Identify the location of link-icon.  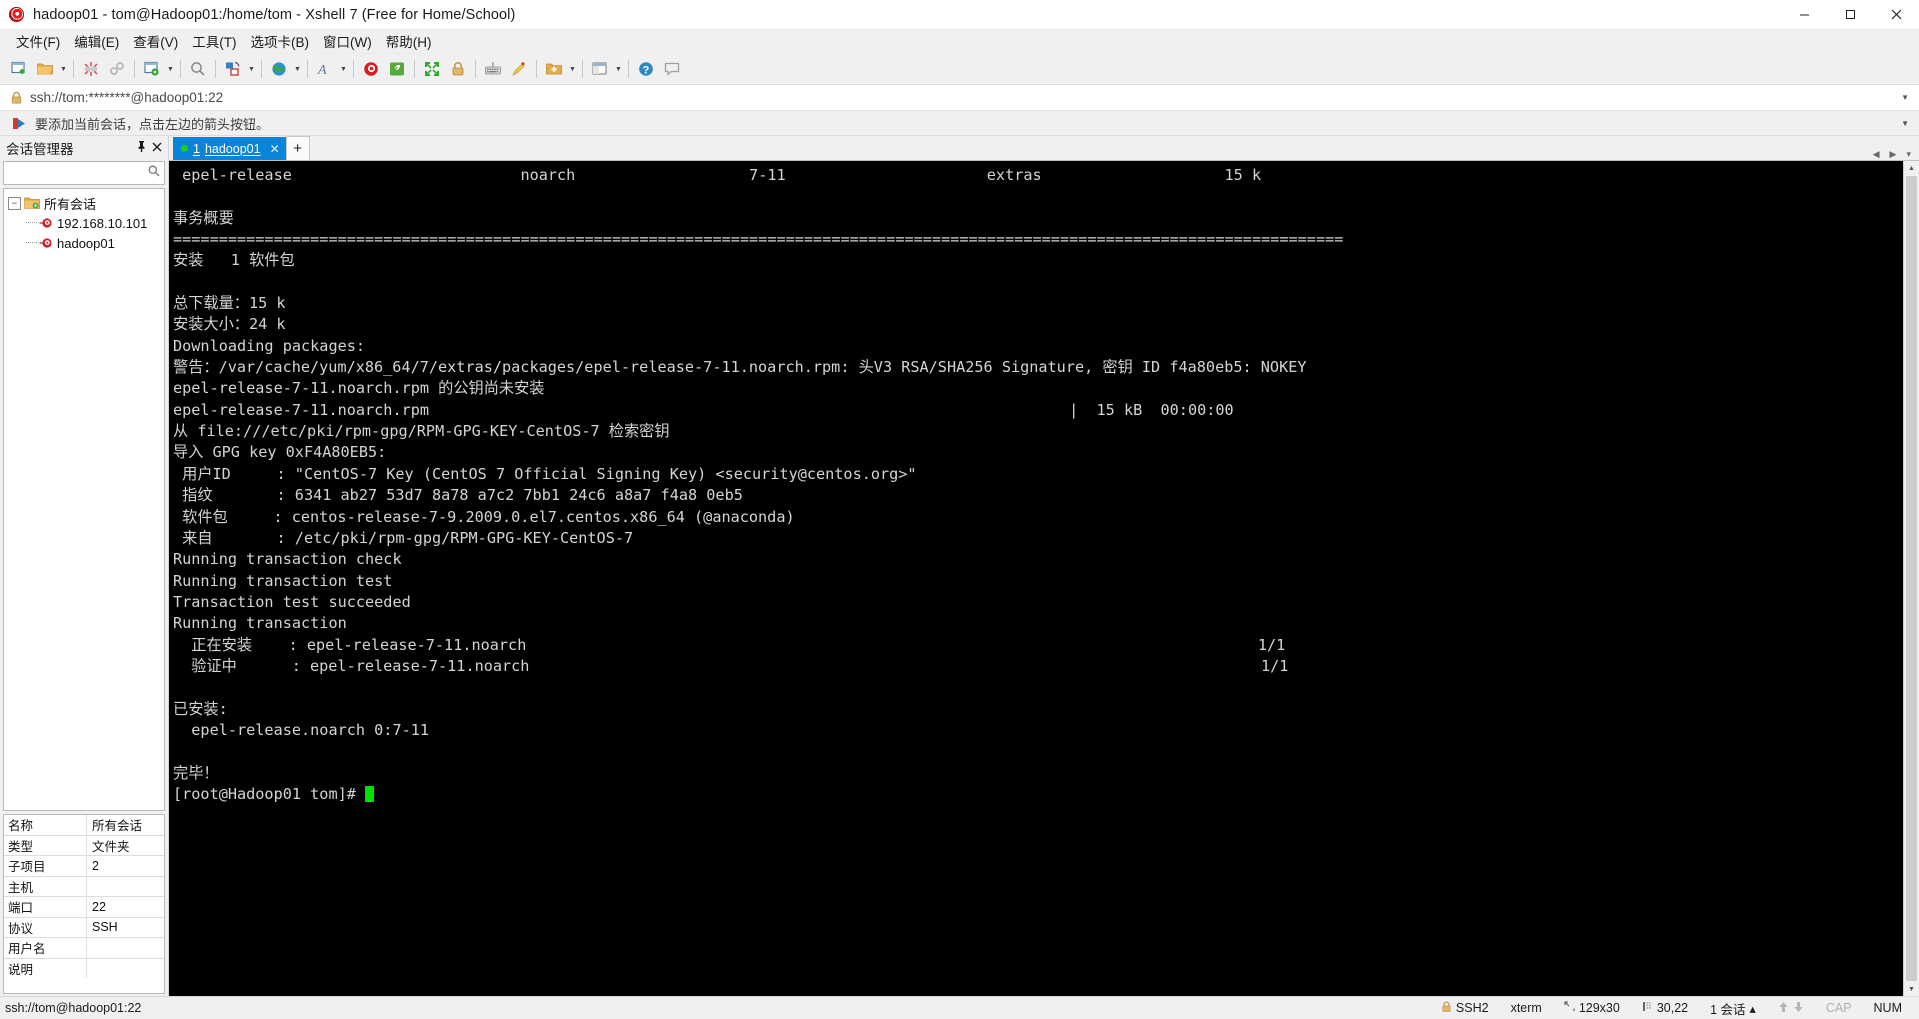
(117, 69).